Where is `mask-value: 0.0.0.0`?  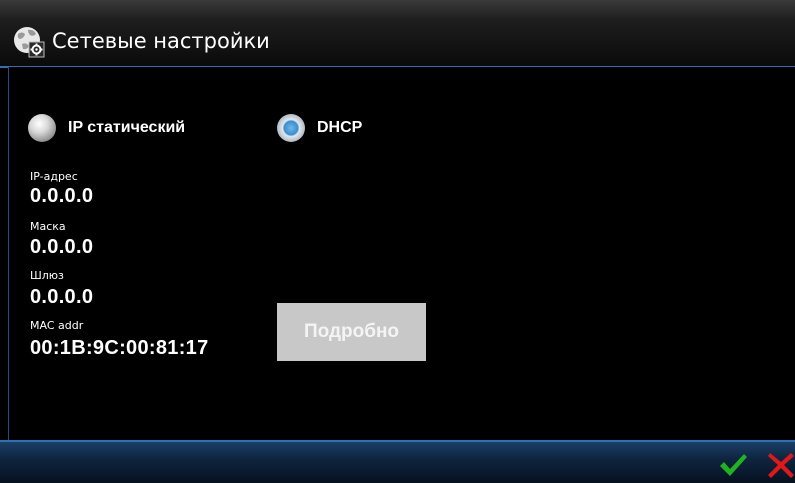
mask-value: 0.0.0.0 is located at coordinates (62, 247).